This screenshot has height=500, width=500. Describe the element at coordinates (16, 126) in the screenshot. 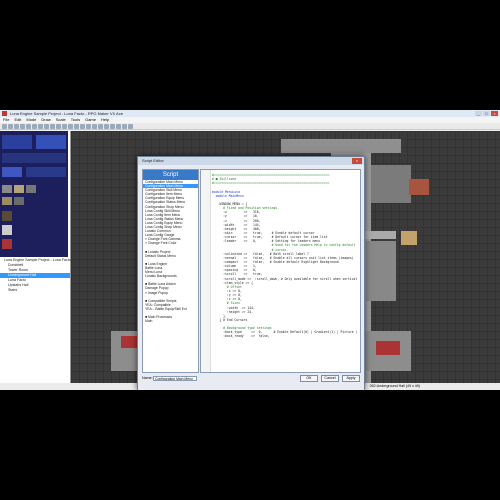

I see `save-project-icon` at that location.